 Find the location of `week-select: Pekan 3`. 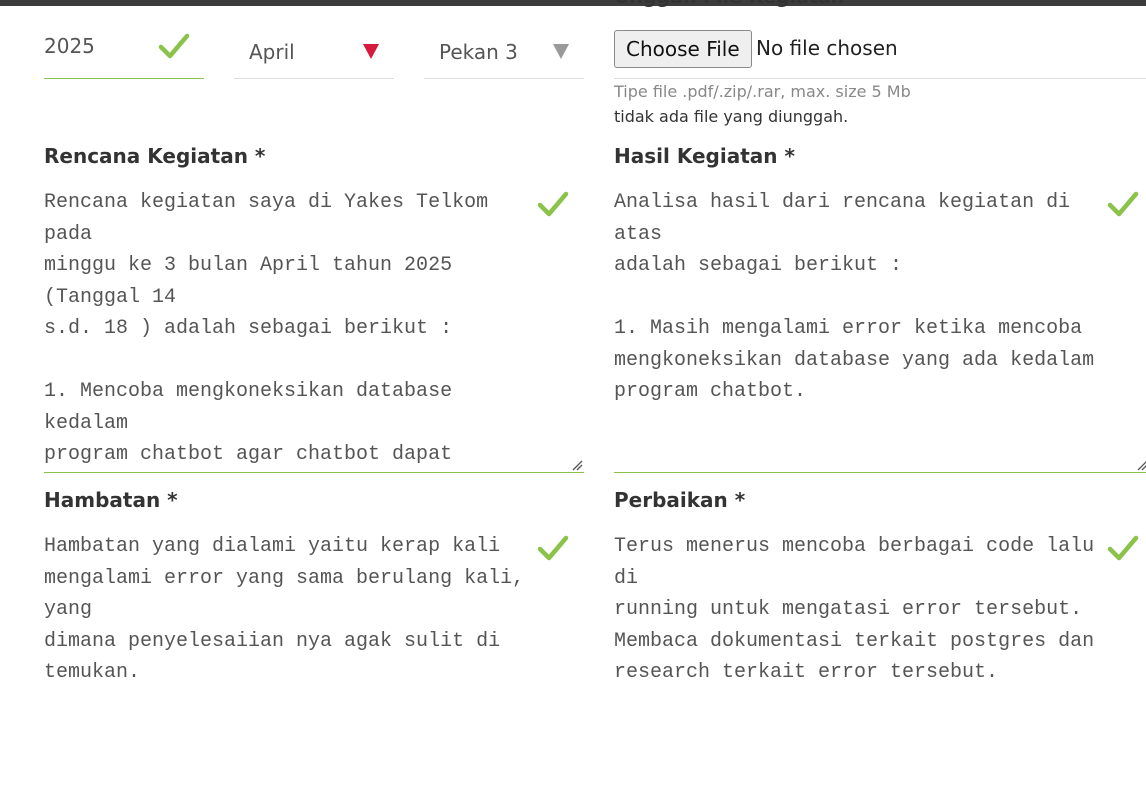

week-select: Pekan 3 is located at coordinates (504, 54).